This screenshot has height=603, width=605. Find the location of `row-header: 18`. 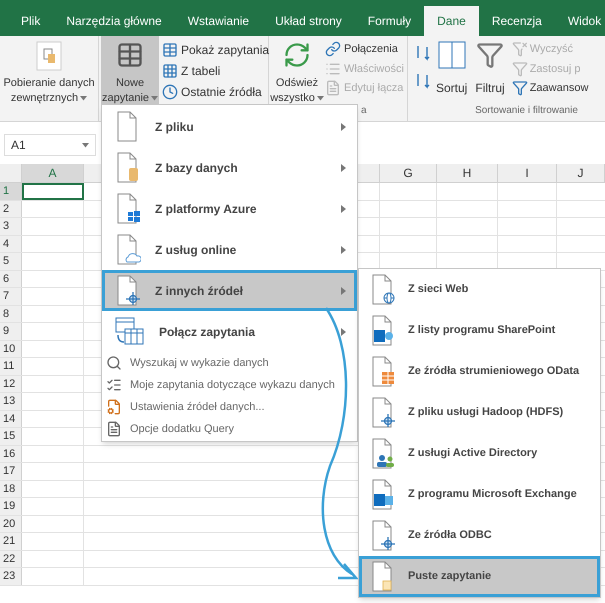

row-header: 18 is located at coordinates (11, 488).